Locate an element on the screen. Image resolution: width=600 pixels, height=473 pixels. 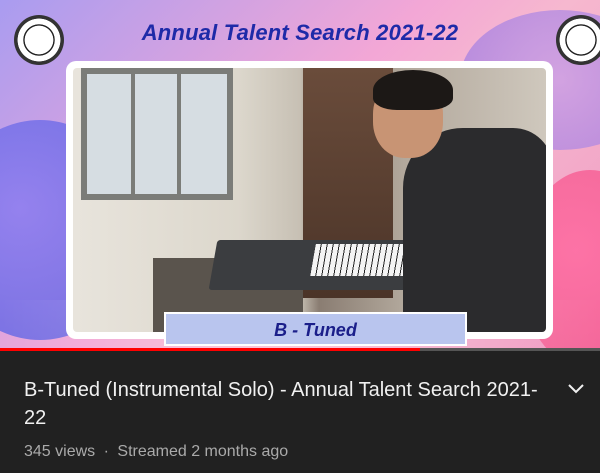
video-meta: 345 views · Streamed 2 months ago is located at coordinates (156, 452).